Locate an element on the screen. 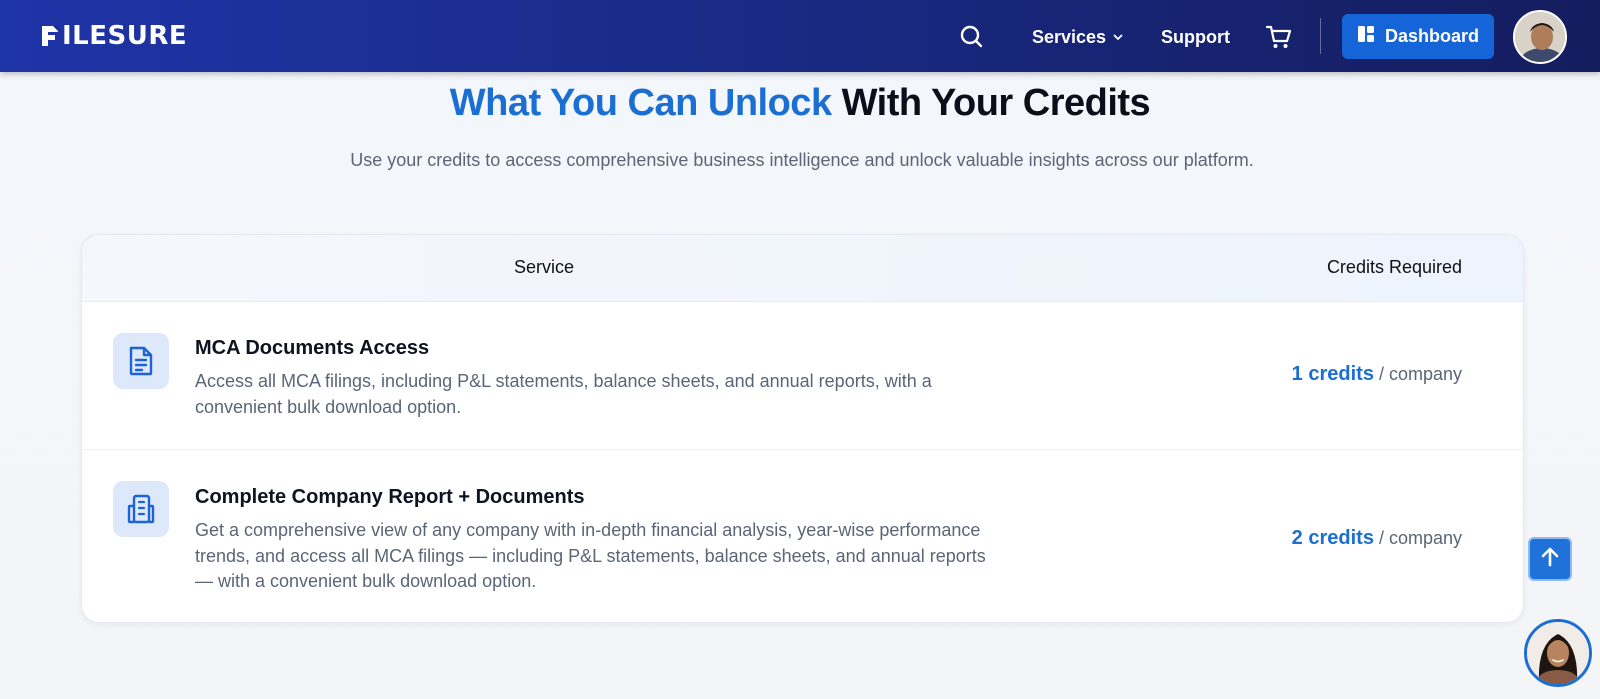  nav-services-label: Services is located at coordinates (1069, 36).